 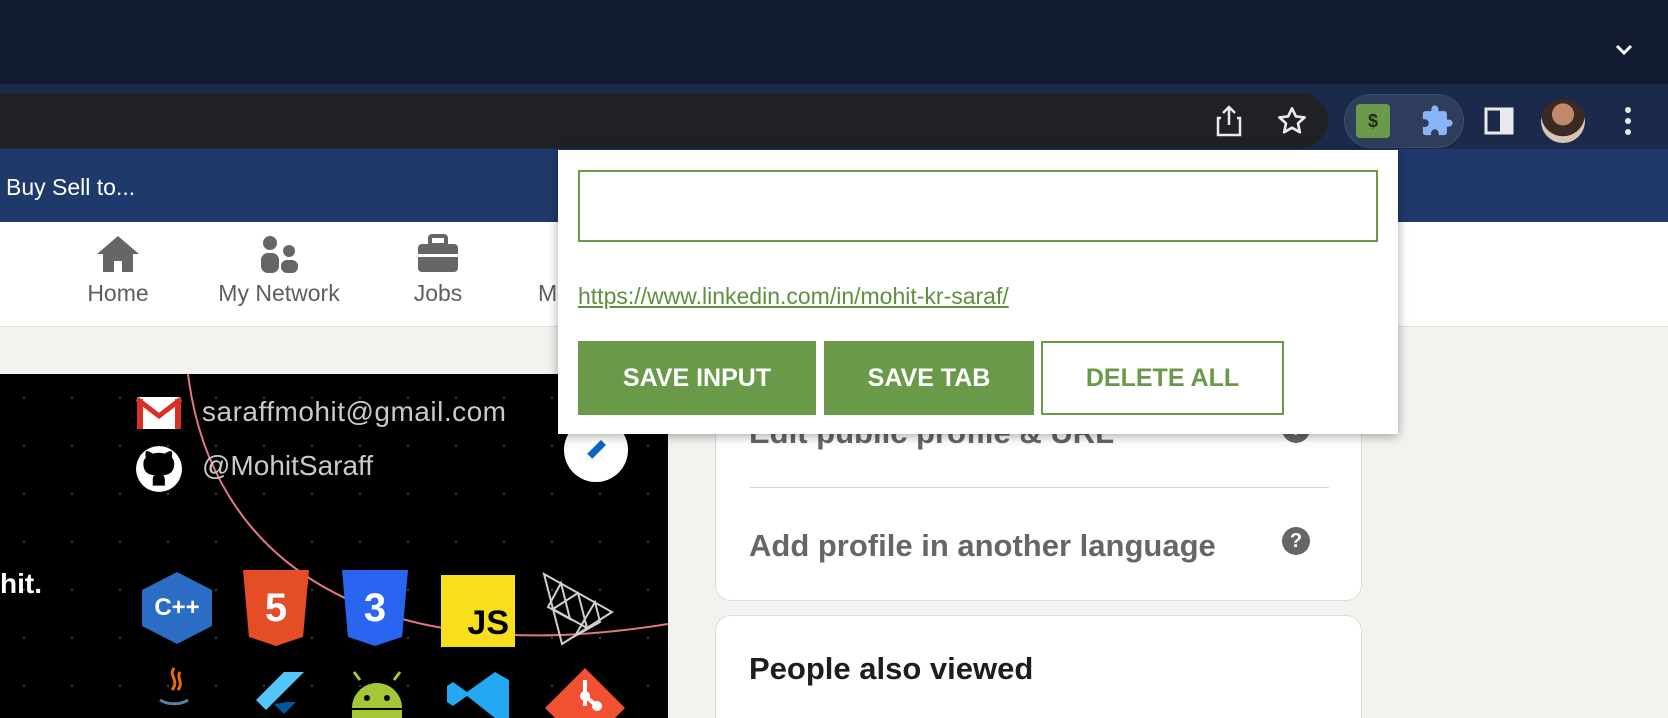 What do you see at coordinates (21, 583) in the screenshot?
I see `banner-name-fragment: hit.` at bounding box center [21, 583].